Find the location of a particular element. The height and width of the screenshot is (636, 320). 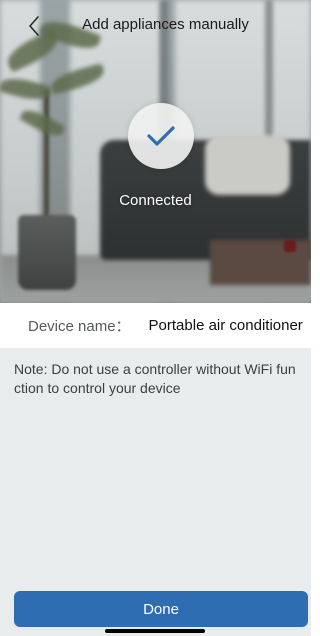

success-indicator is located at coordinates (161, 136).